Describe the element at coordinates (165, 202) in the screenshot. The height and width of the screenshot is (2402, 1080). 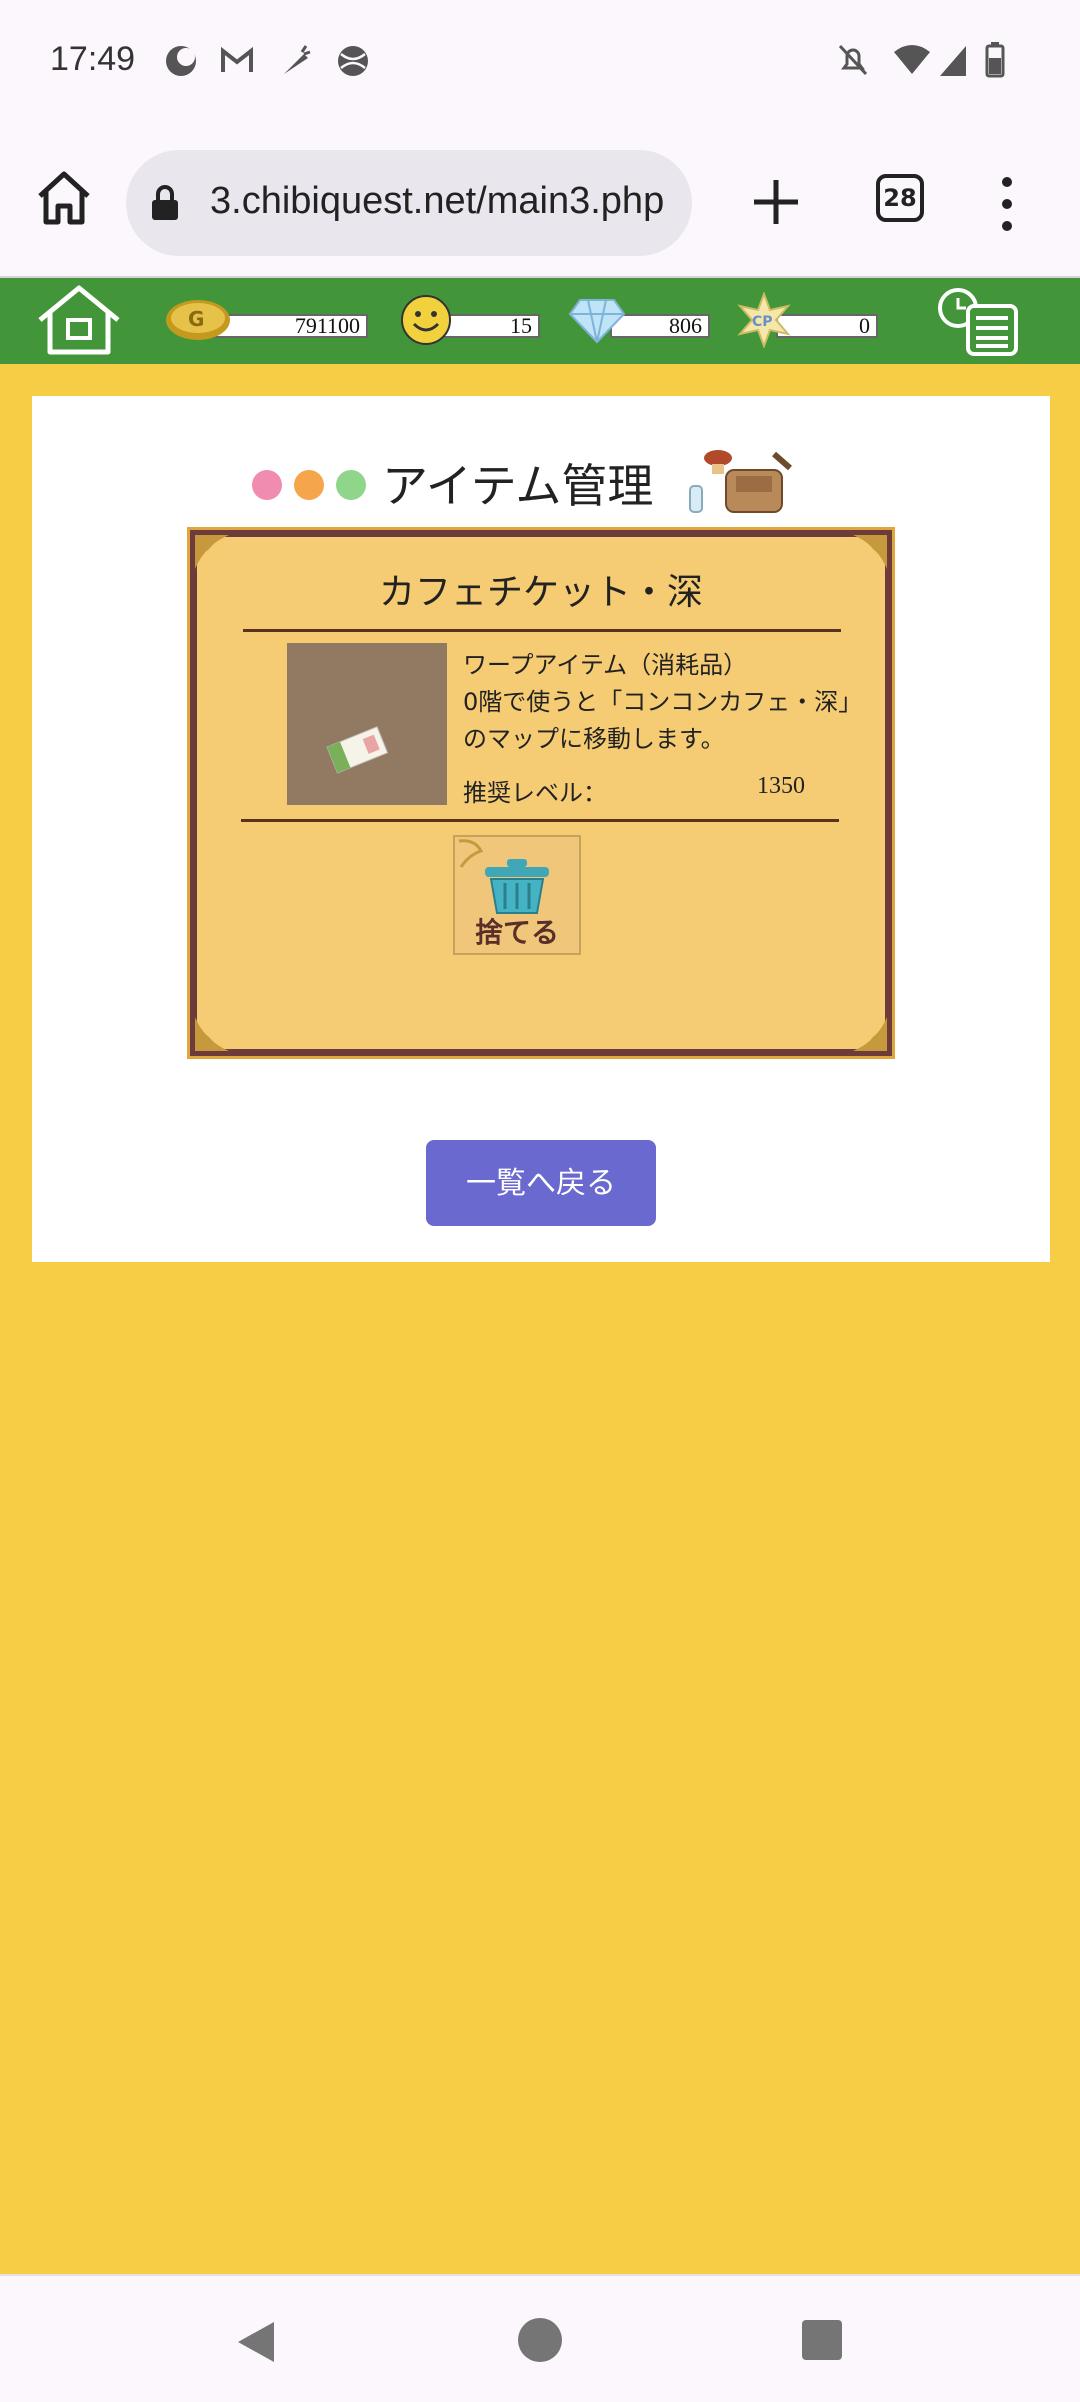
I see `lock-icon` at that location.